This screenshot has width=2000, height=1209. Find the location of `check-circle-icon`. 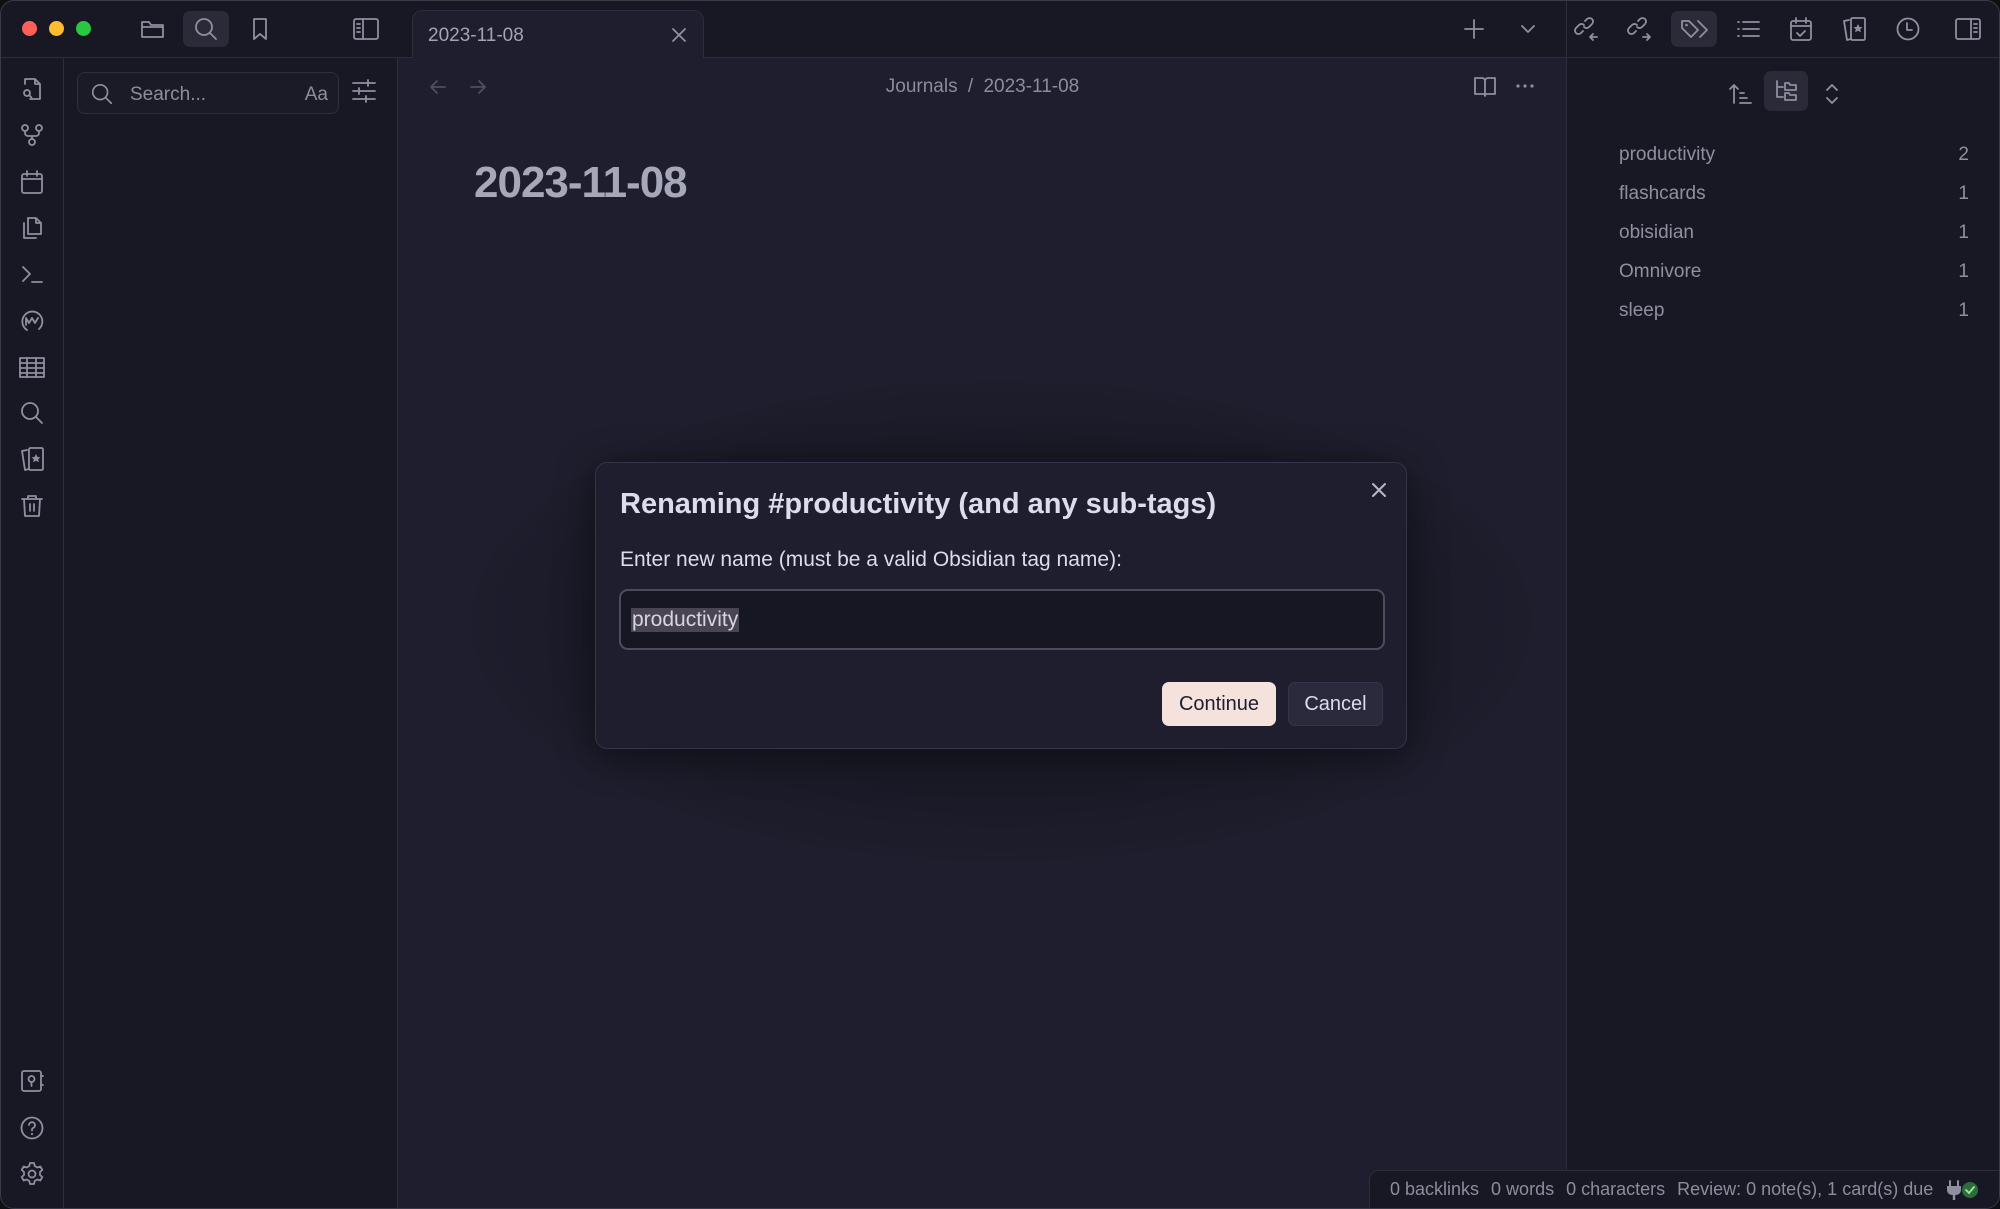

check-circle-icon is located at coordinates (1970, 1189).